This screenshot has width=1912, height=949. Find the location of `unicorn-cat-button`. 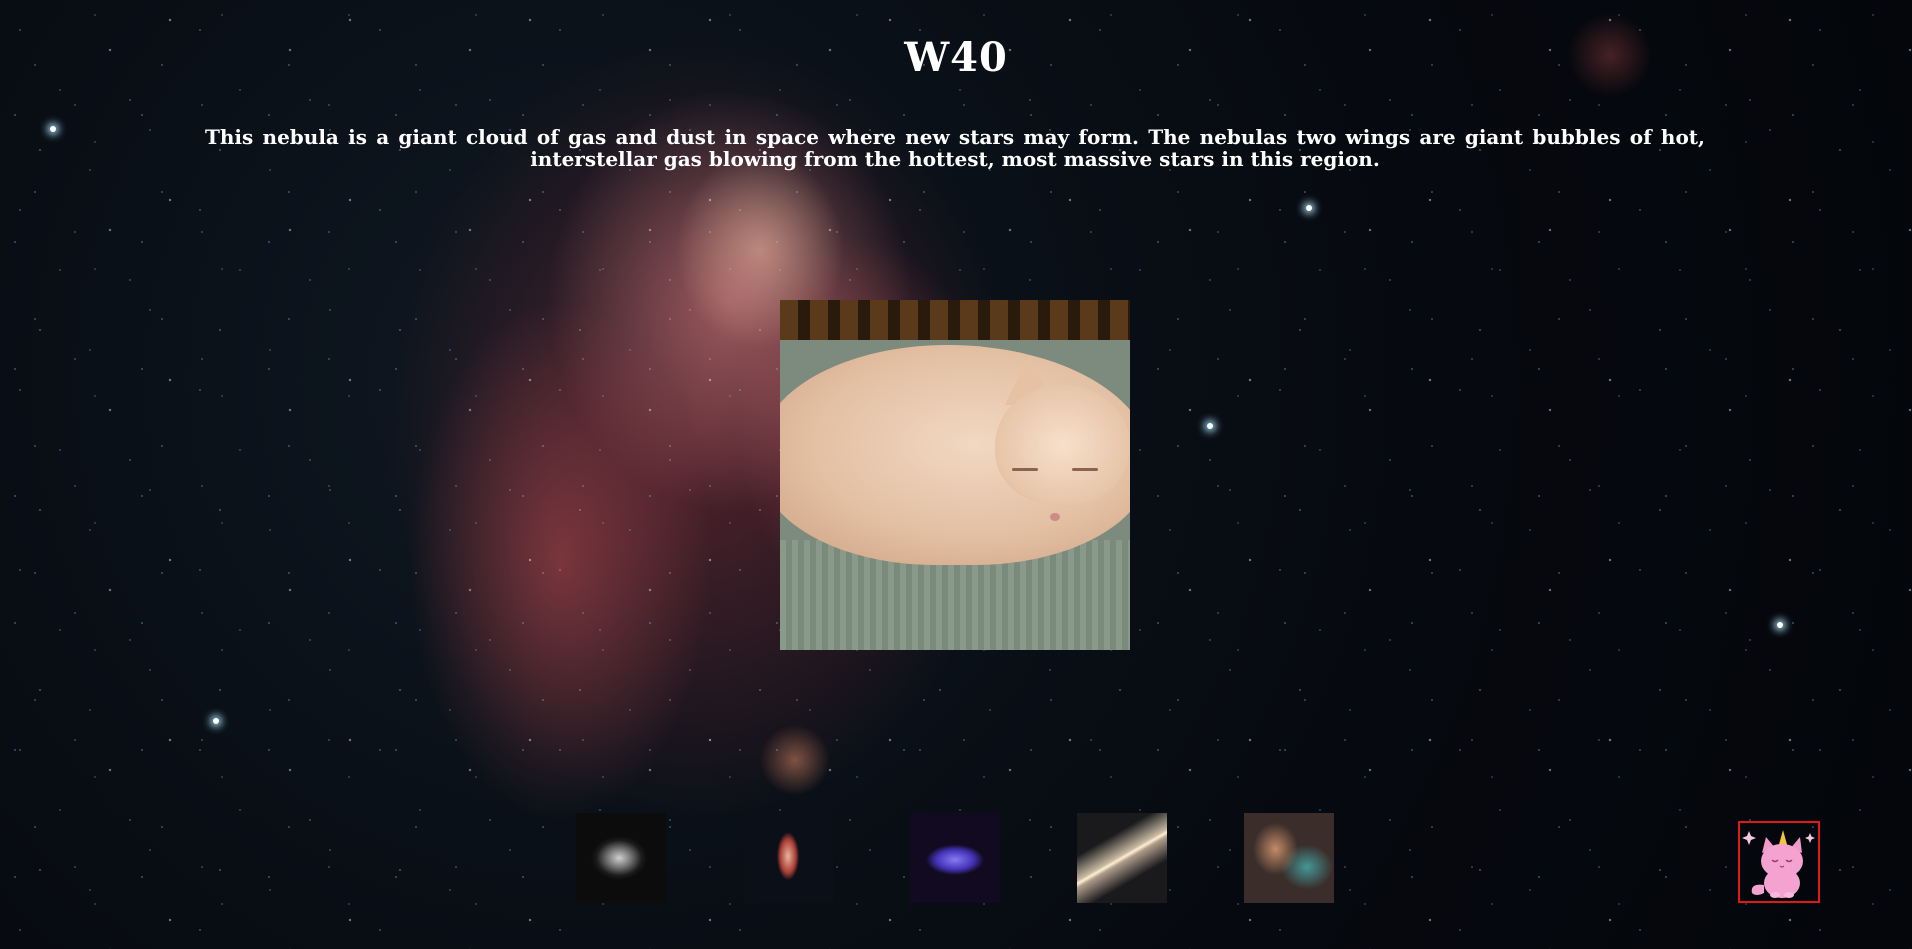

unicorn-cat-button is located at coordinates (1779, 862).